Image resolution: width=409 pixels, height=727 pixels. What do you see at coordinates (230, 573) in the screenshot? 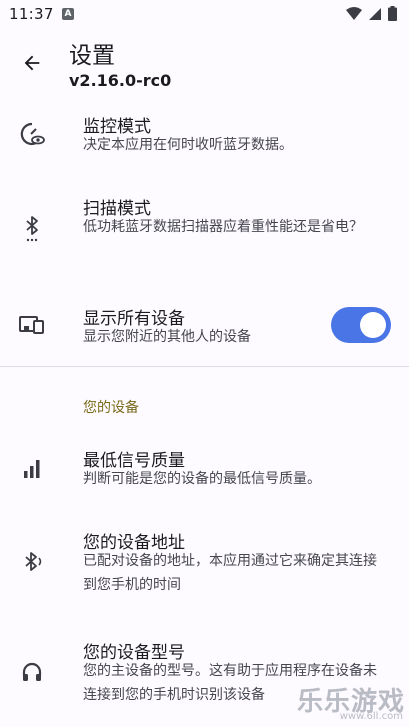
I see `pref-summary: 已配对设备的地址，本应用通过它来确定其连接到您手机的时间` at bounding box center [230, 573].